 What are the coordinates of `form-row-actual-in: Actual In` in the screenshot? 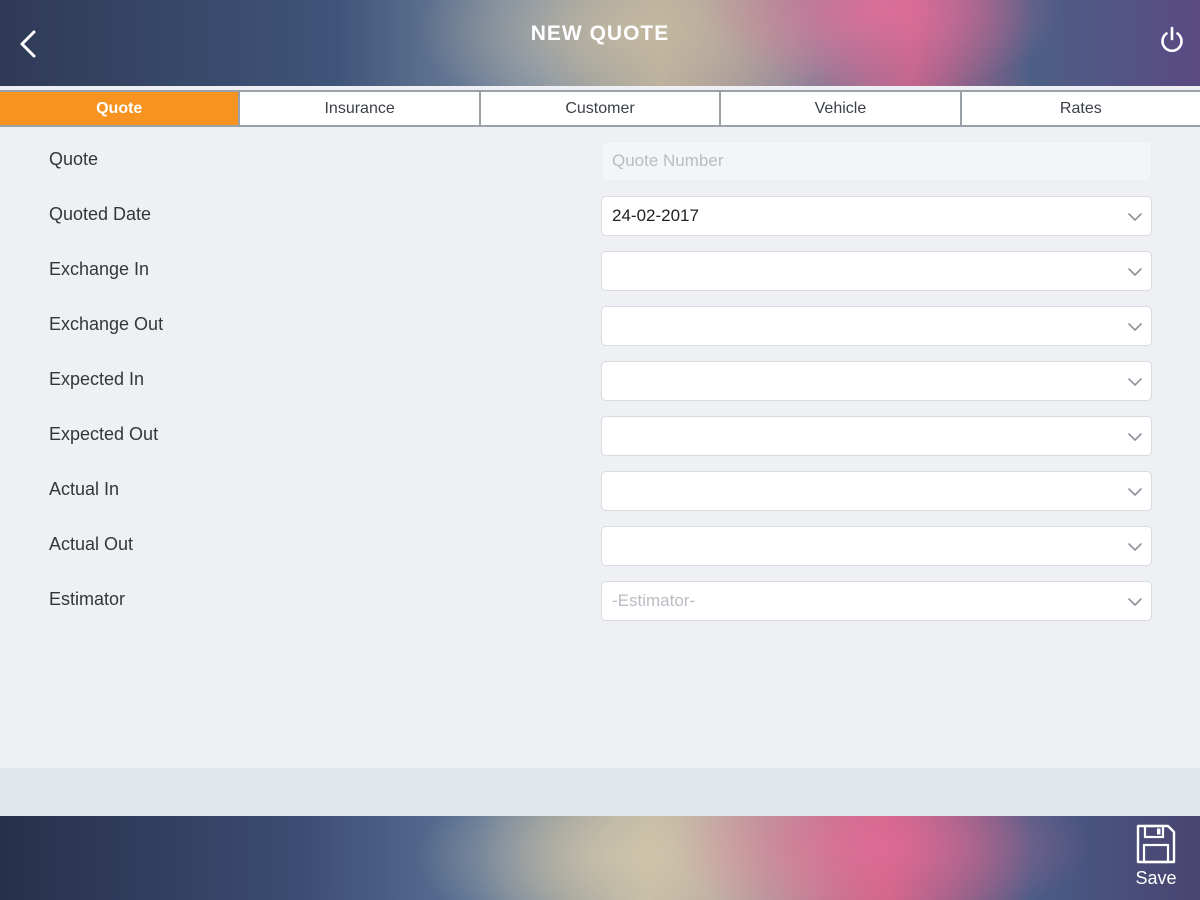 It's located at (600, 491).